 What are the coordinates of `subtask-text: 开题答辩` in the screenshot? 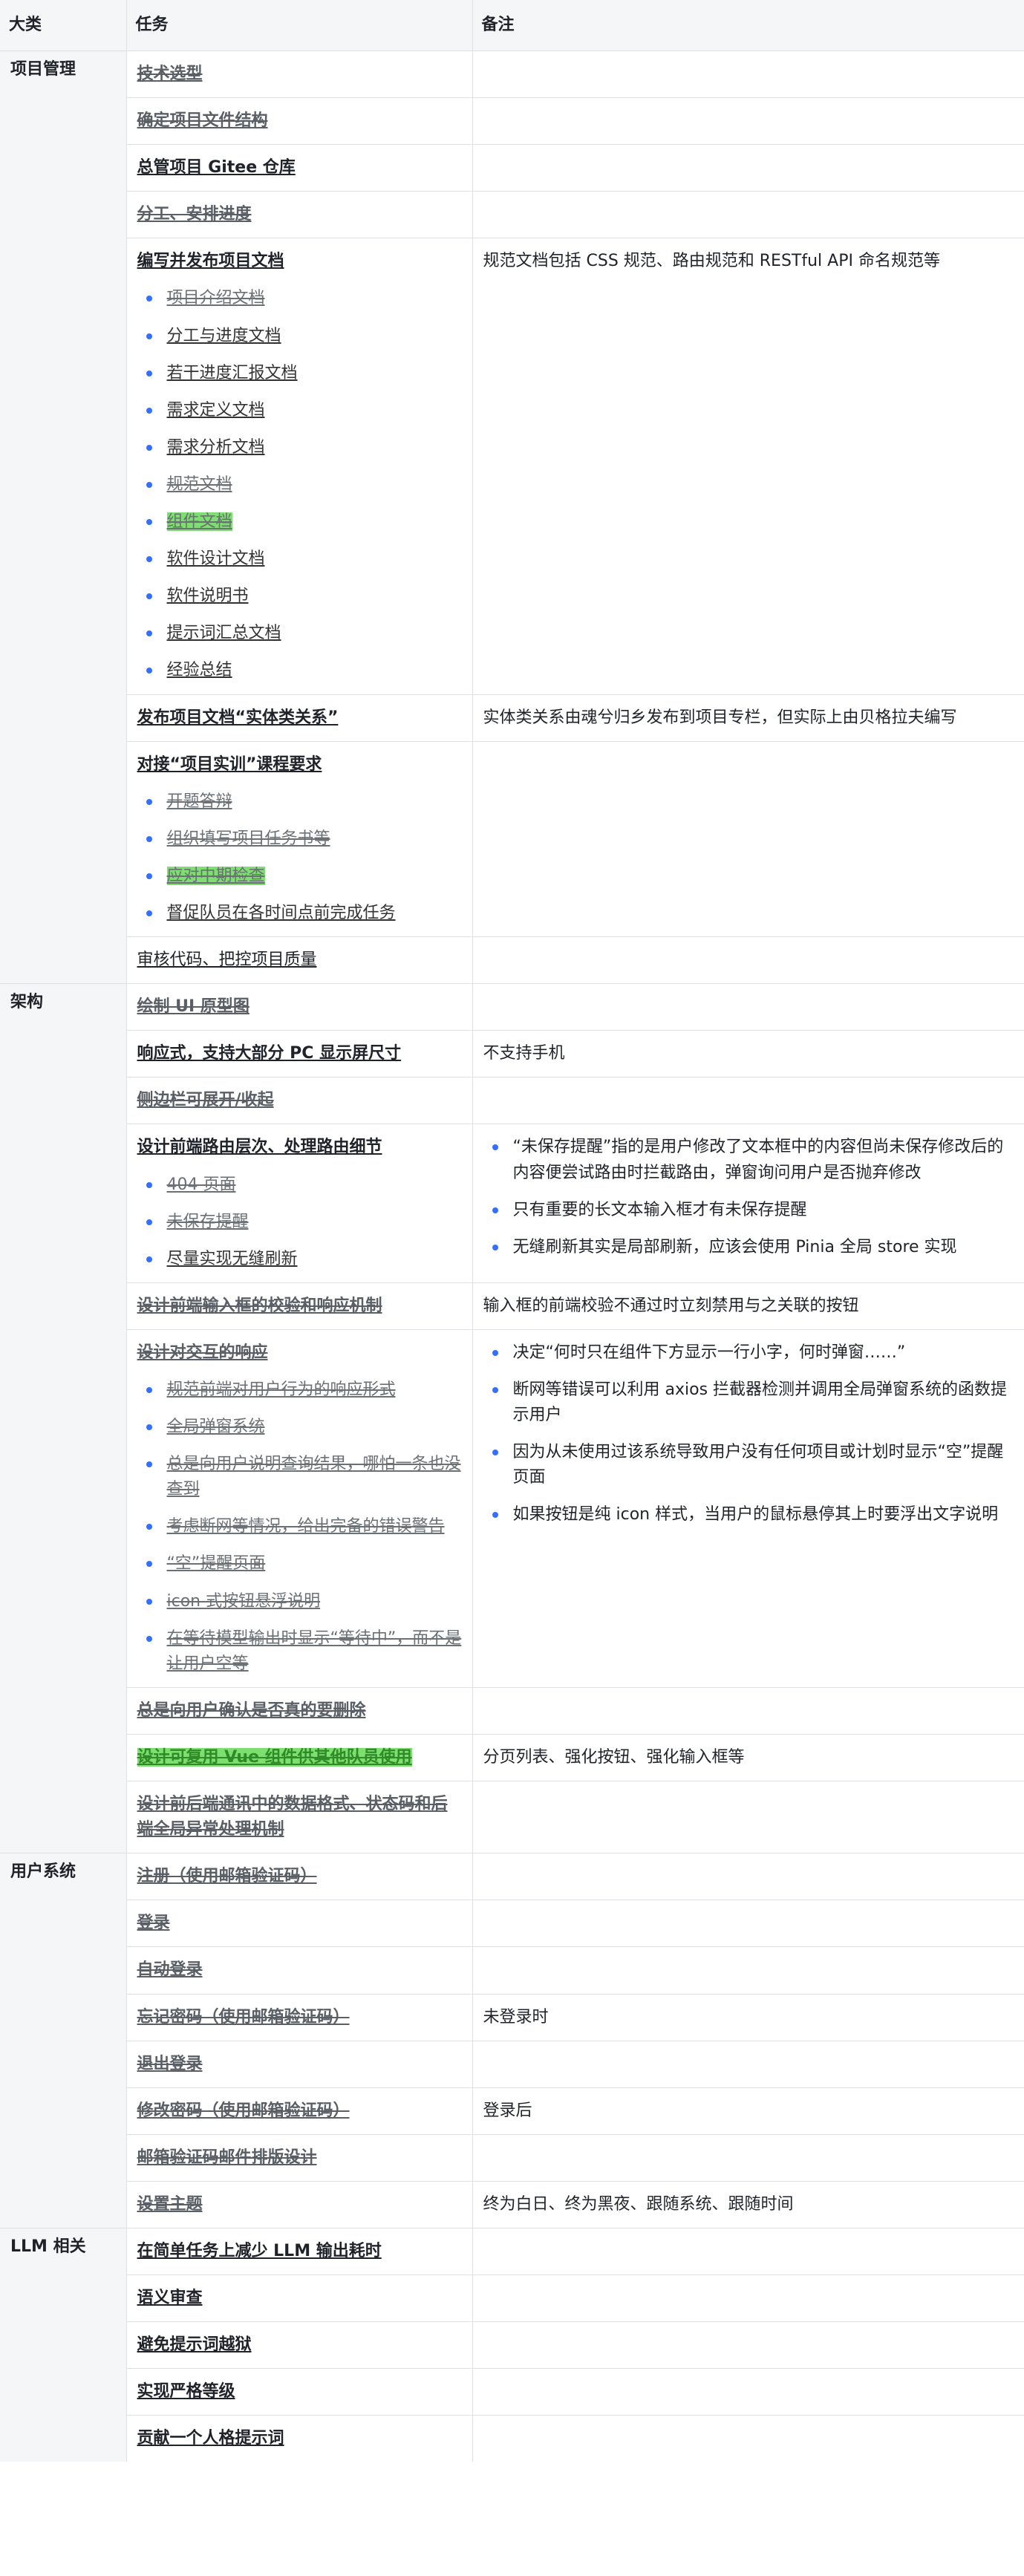 It's located at (199, 801).